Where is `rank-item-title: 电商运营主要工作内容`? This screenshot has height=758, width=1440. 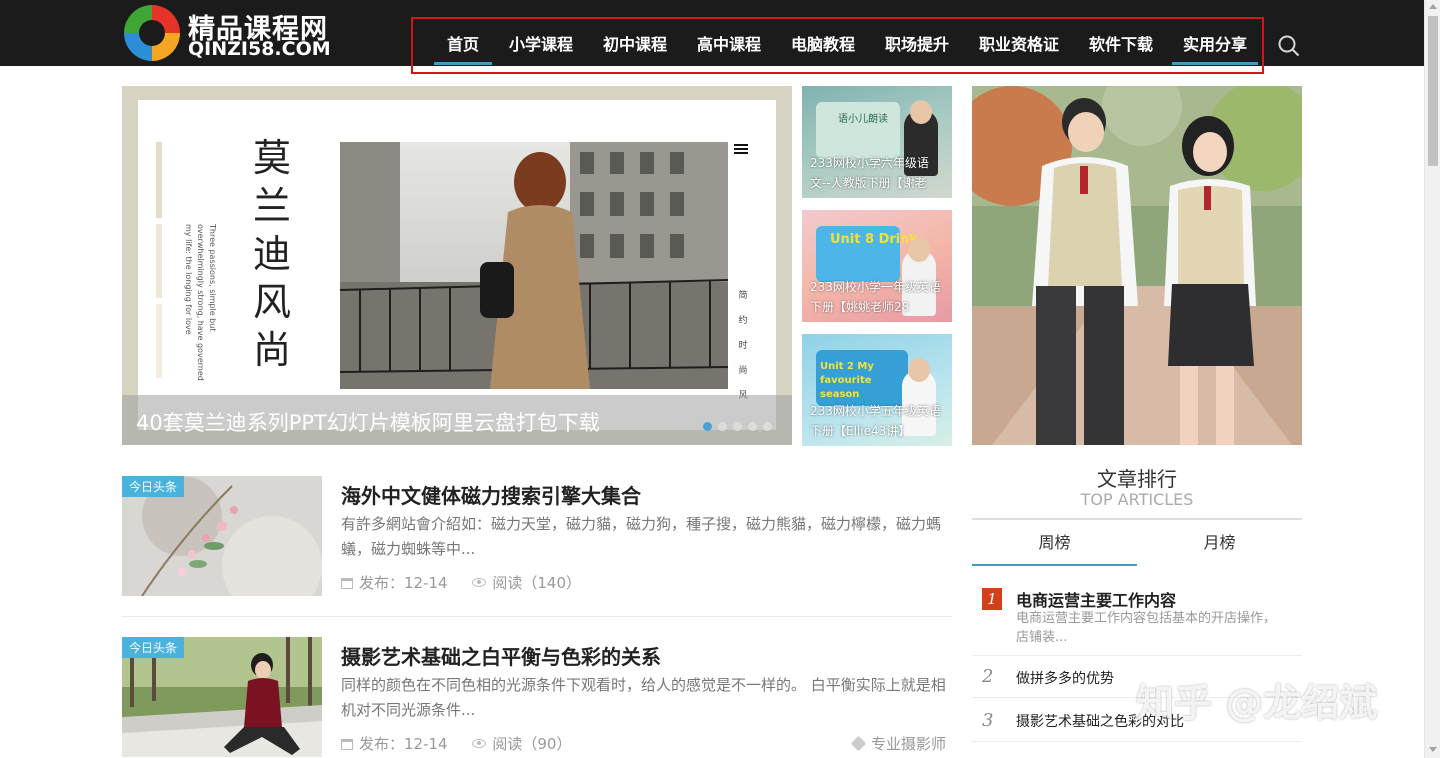
rank-item-title: 电商运营主要工作内容 is located at coordinates (1096, 599).